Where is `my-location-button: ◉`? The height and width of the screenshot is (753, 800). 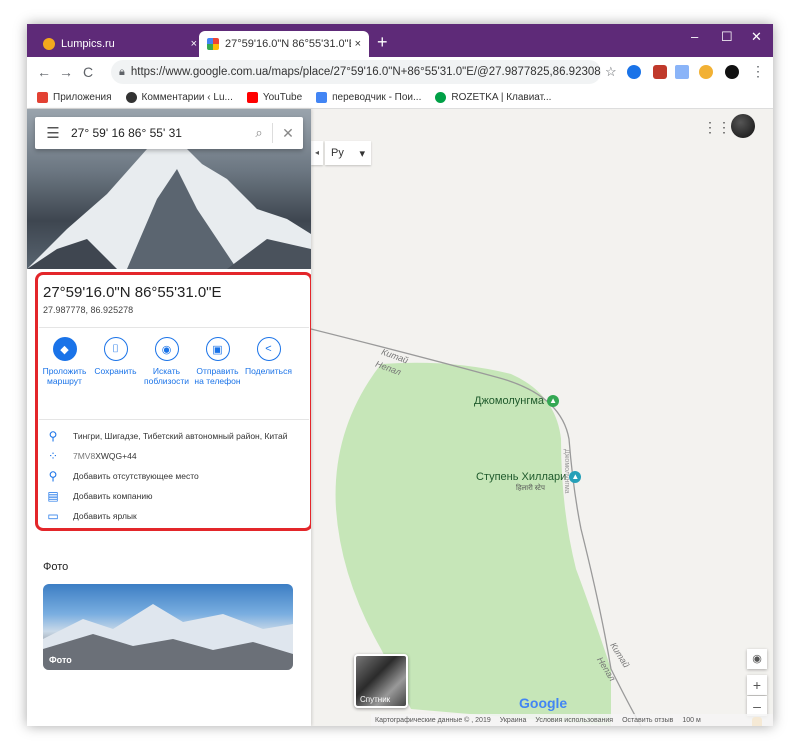 my-location-button: ◉ is located at coordinates (757, 659).